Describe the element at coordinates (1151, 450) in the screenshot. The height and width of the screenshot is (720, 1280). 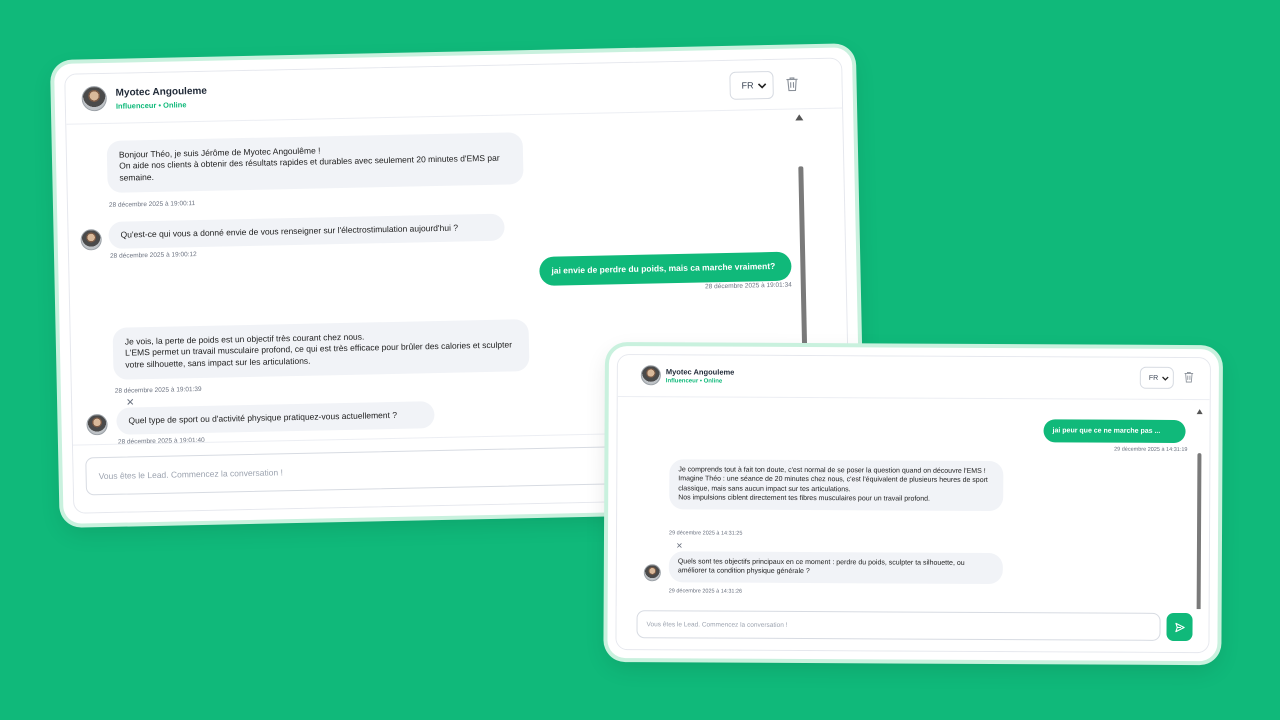
I see `message-timestamp: 29 décembre 2025 à 14:31:19` at that location.